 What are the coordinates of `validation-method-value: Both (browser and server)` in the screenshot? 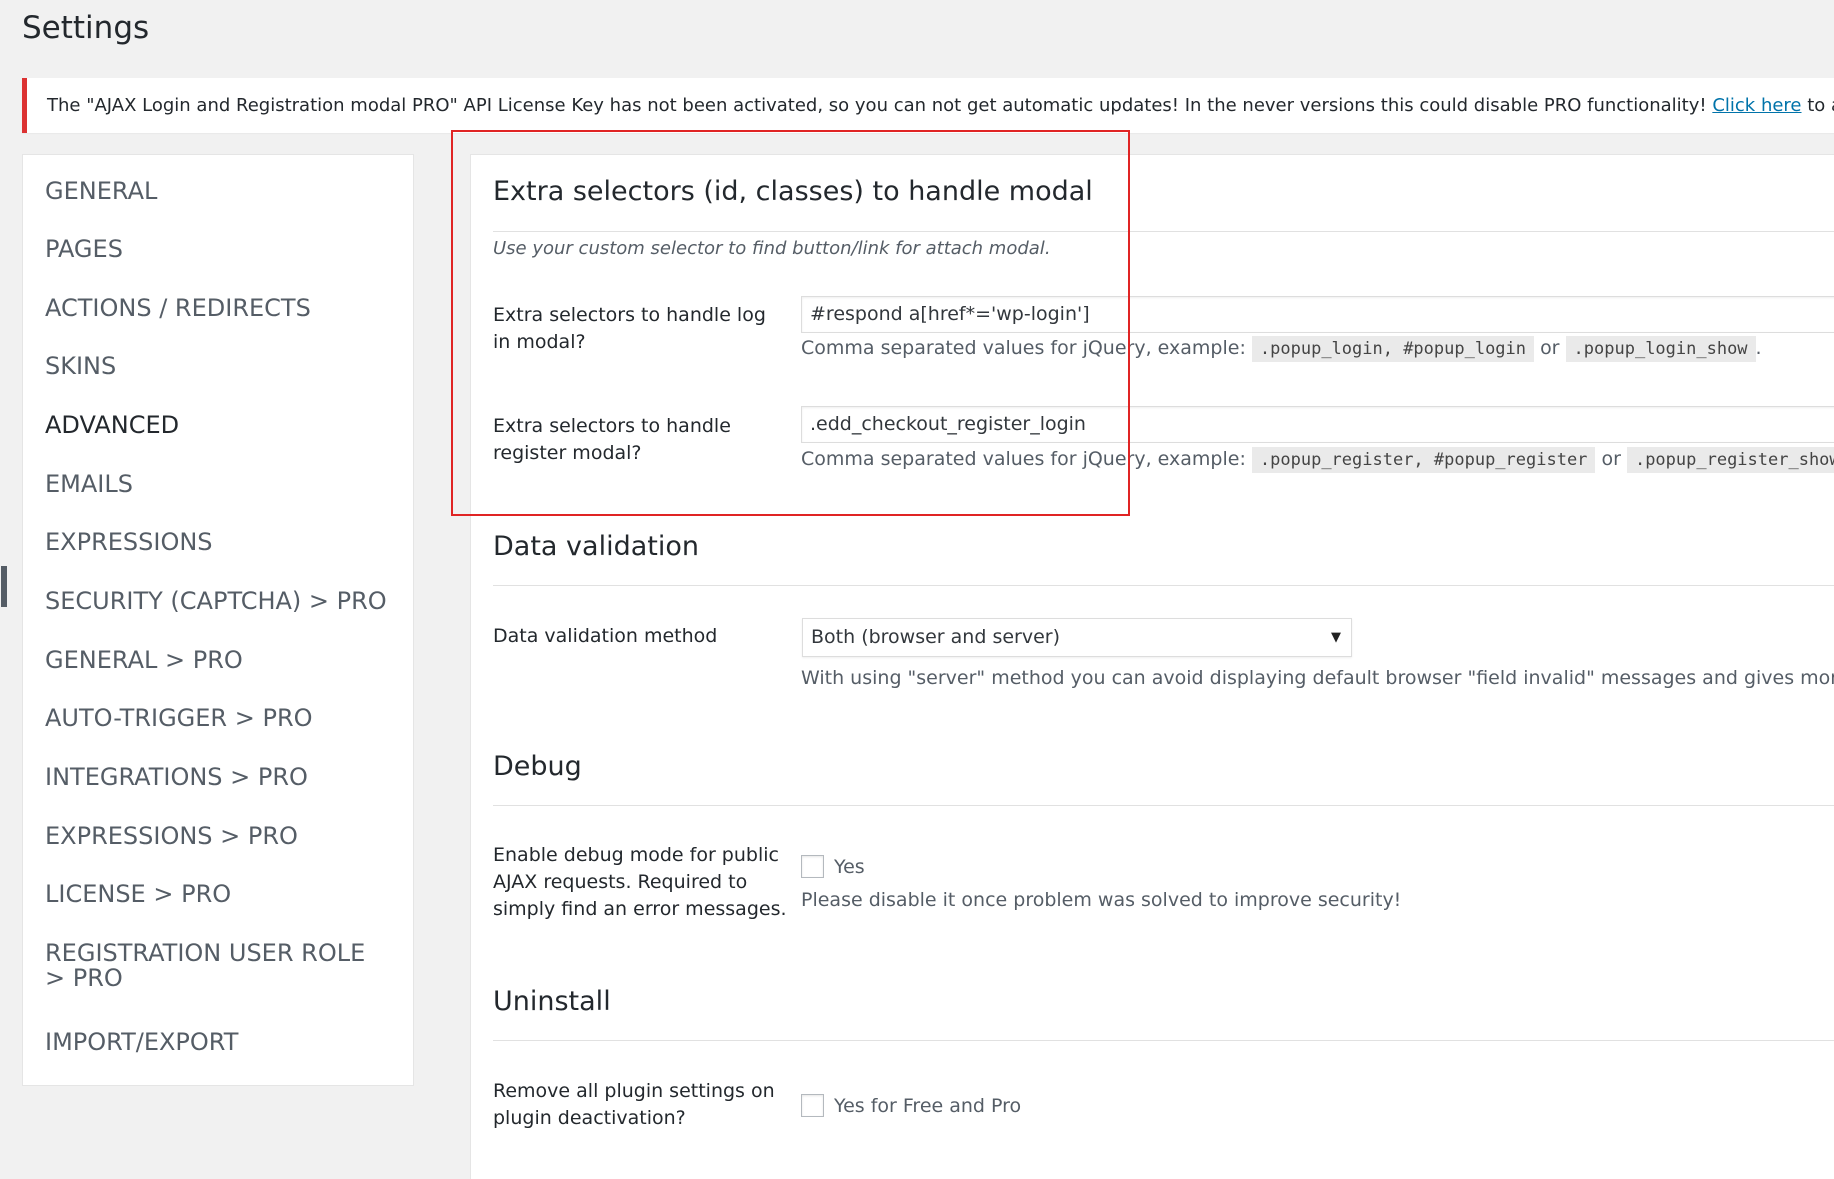 It's located at (936, 637).